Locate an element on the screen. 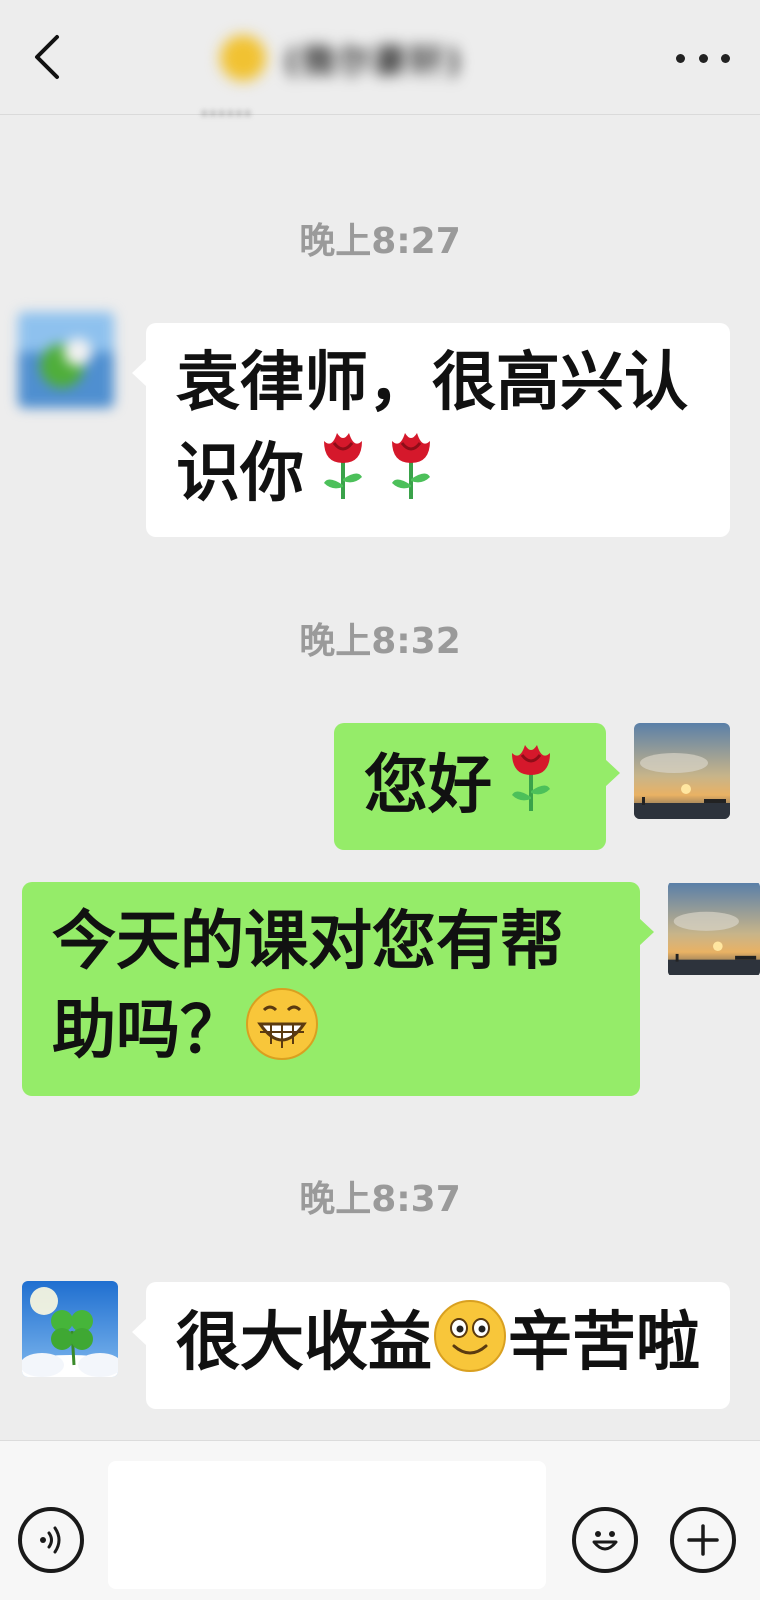 This screenshot has height=1600, width=760. timestamp: 晚上8:27 is located at coordinates (380, 241).